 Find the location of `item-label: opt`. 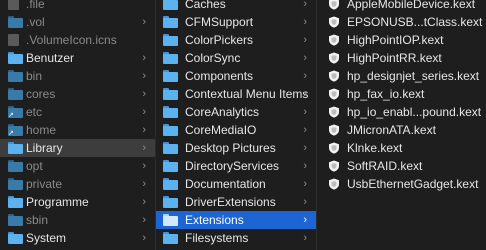

item-label: opt is located at coordinates (34, 166).